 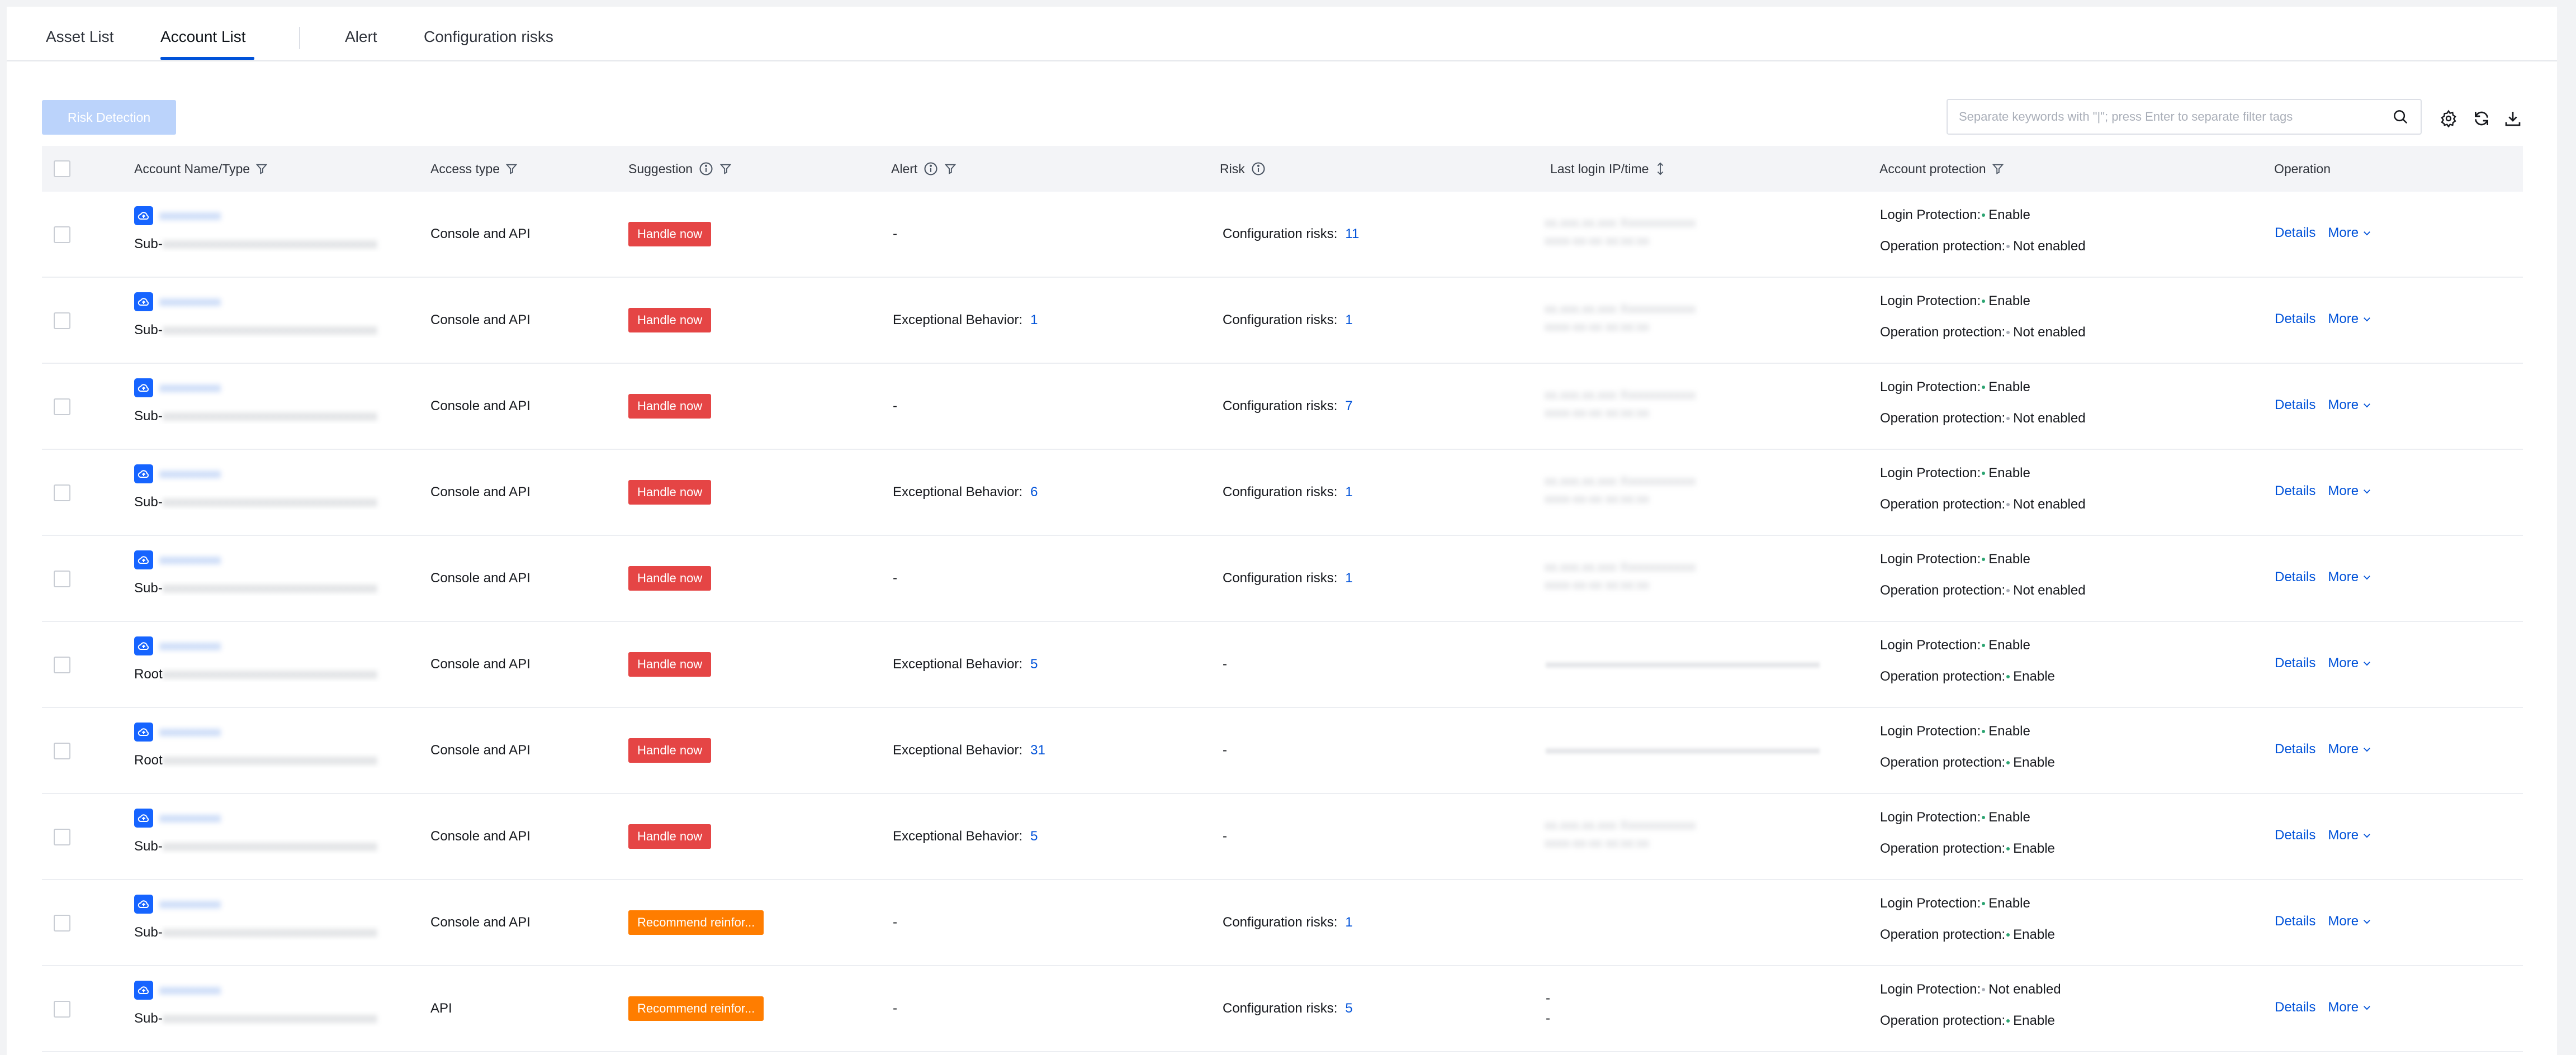 I want to click on settings-gear-icon, so click(x=2449, y=119).